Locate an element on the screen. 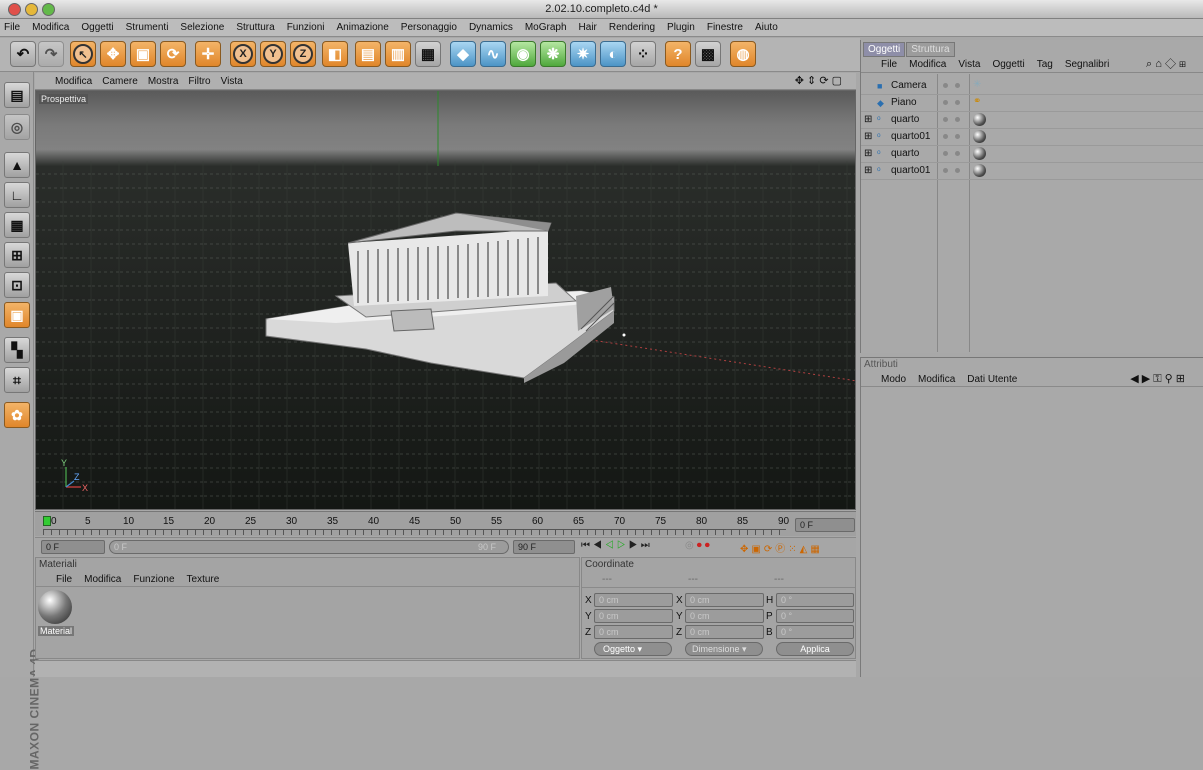  tweak-mode-icon: ▣ is located at coordinates (17, 315).